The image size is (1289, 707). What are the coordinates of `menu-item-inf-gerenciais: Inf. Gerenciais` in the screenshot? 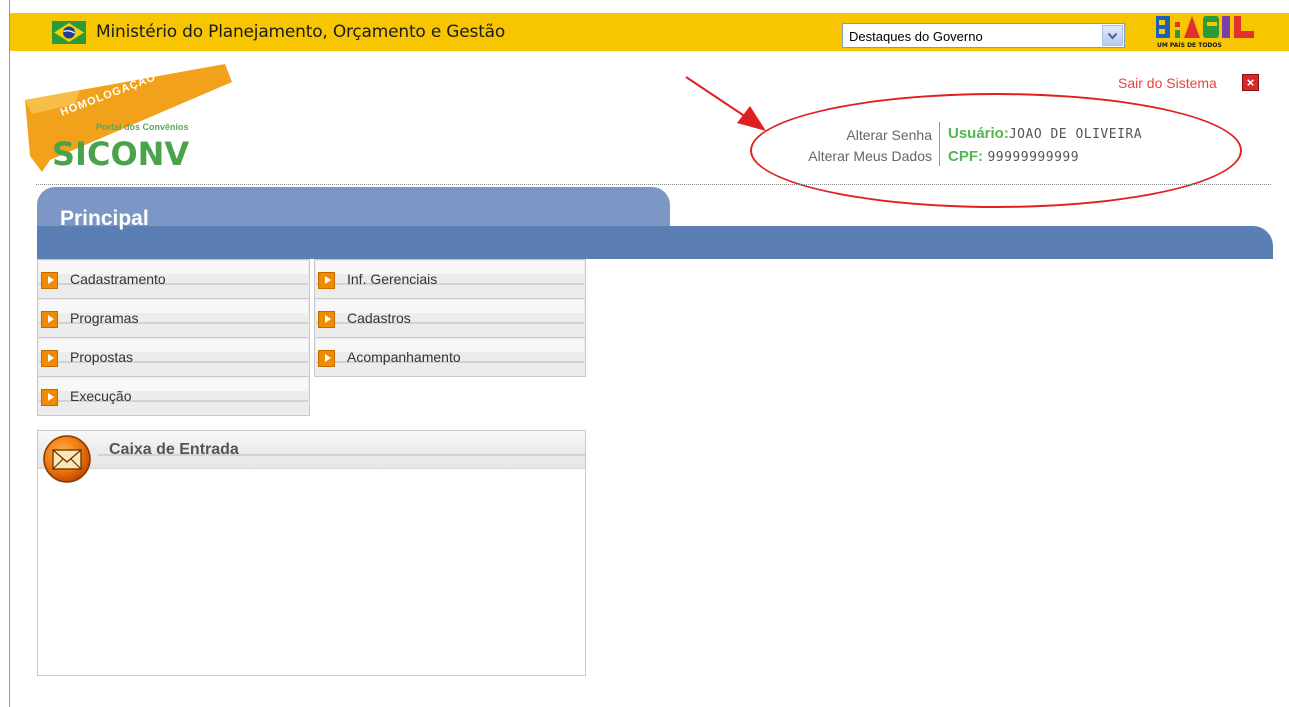 It's located at (450, 279).